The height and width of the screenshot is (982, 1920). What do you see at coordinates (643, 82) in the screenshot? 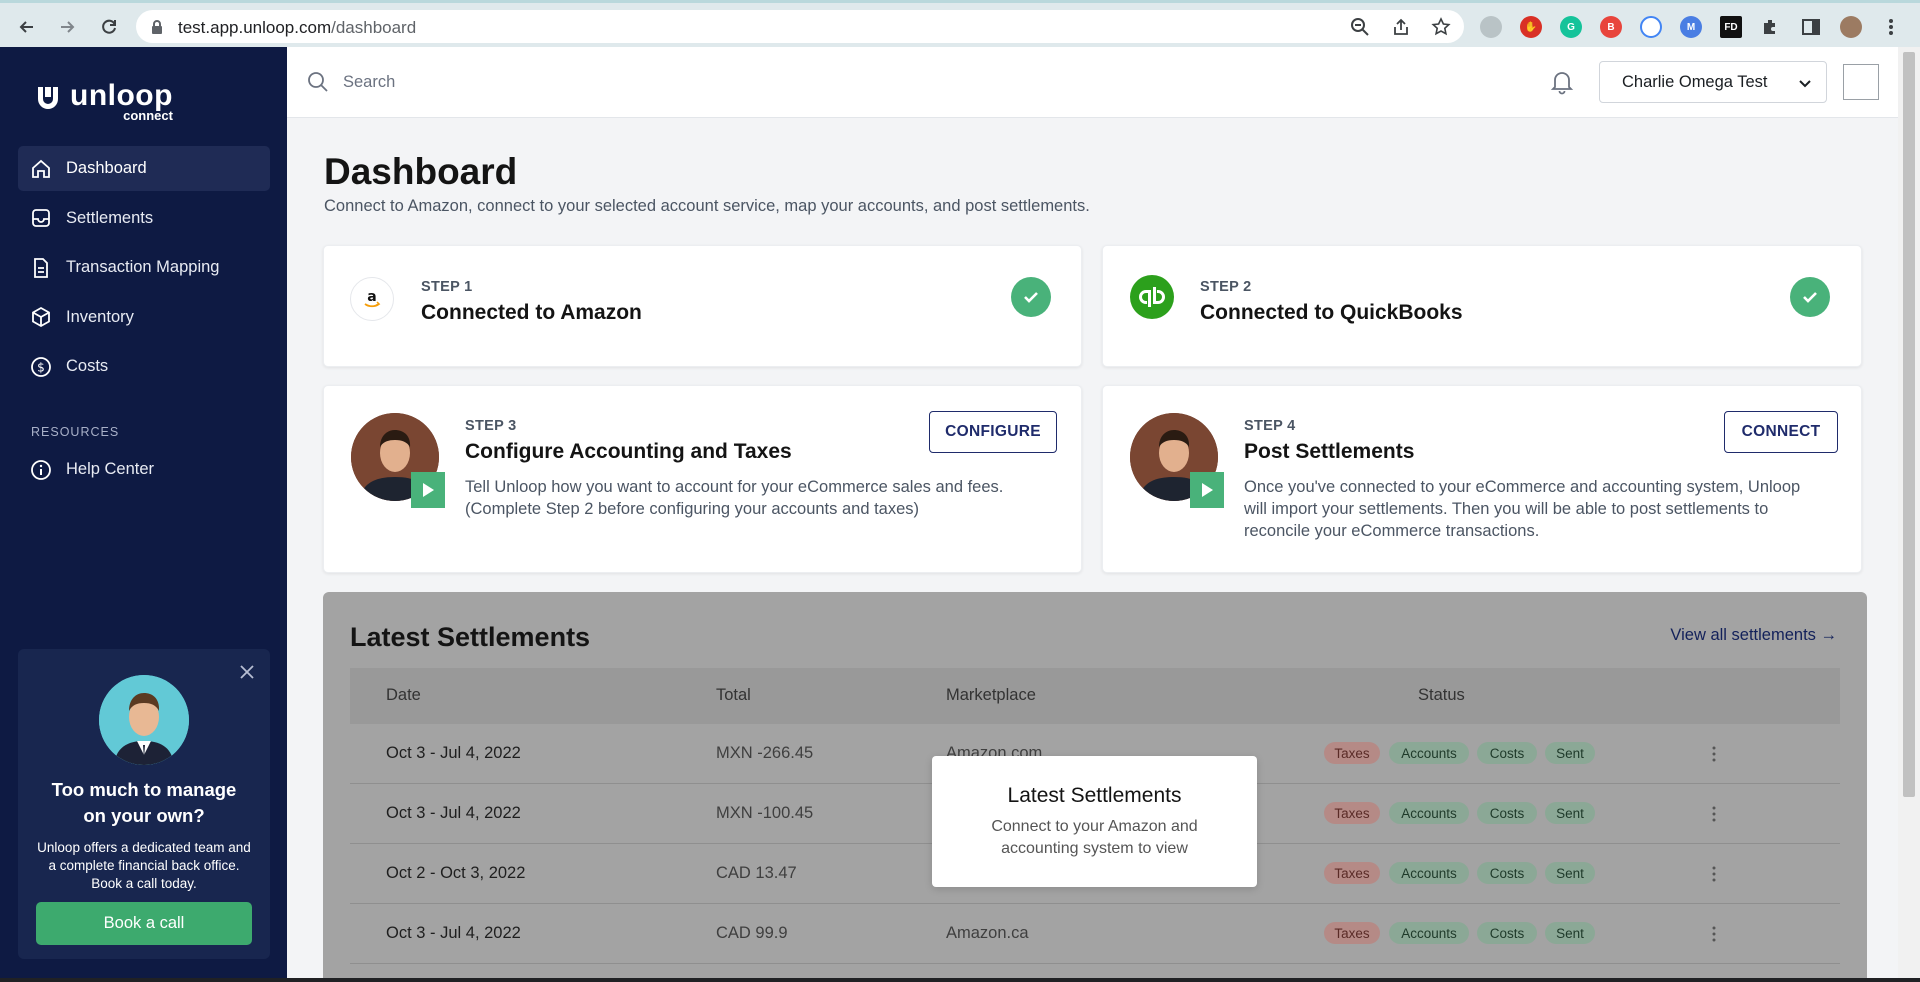
I see `search-input` at bounding box center [643, 82].